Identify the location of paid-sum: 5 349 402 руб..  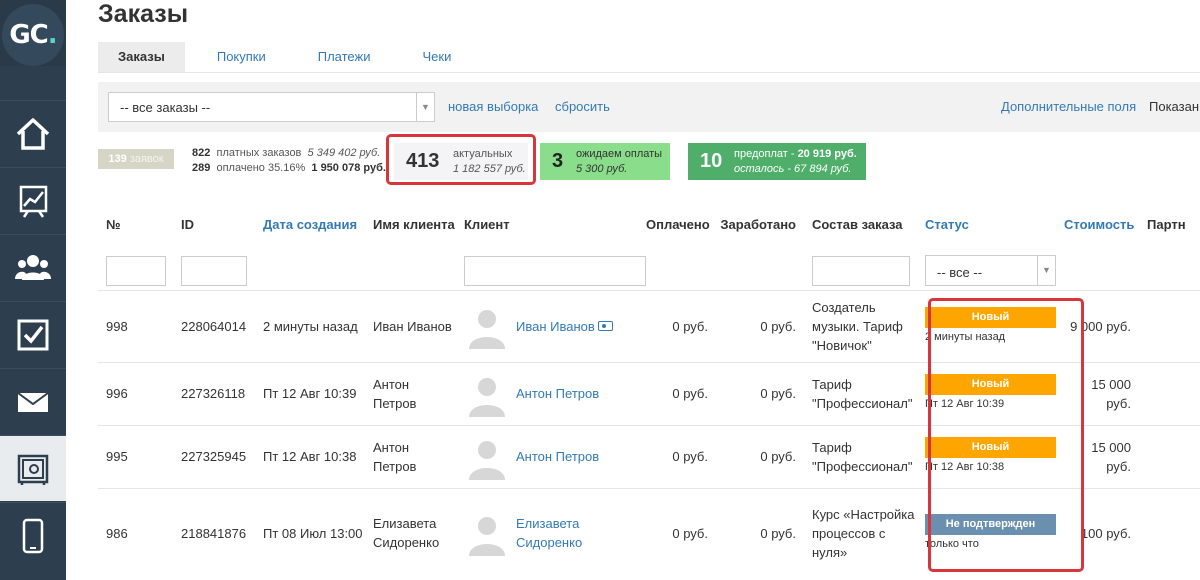
(344, 153).